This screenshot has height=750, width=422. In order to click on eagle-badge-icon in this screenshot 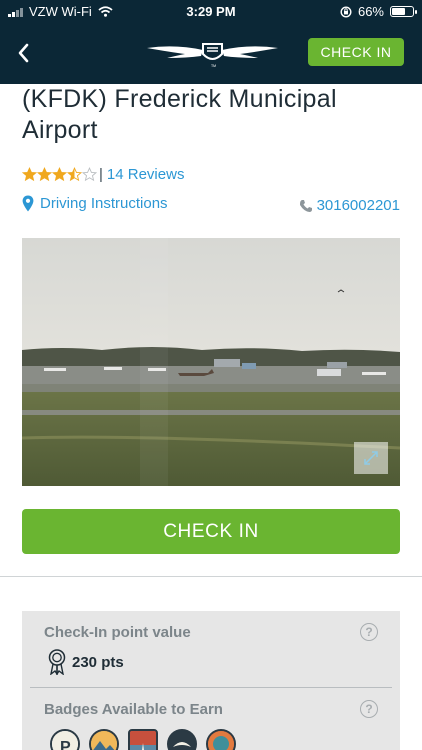, I will do `click(182, 739)`.